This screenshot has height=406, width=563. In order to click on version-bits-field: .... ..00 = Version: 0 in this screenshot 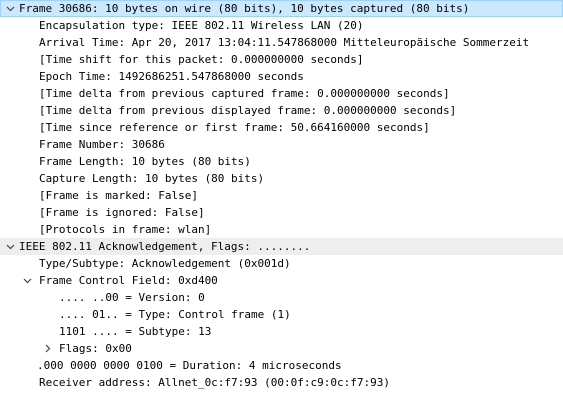, I will do `click(132, 297)`.